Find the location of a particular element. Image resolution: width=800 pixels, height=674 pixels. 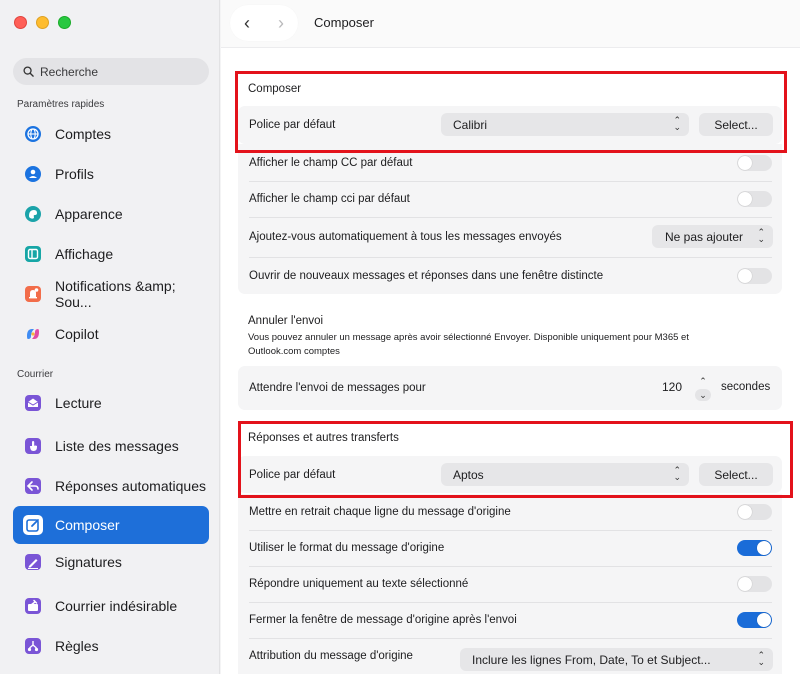

section-heading-composer: Composer is located at coordinates (275, 89).